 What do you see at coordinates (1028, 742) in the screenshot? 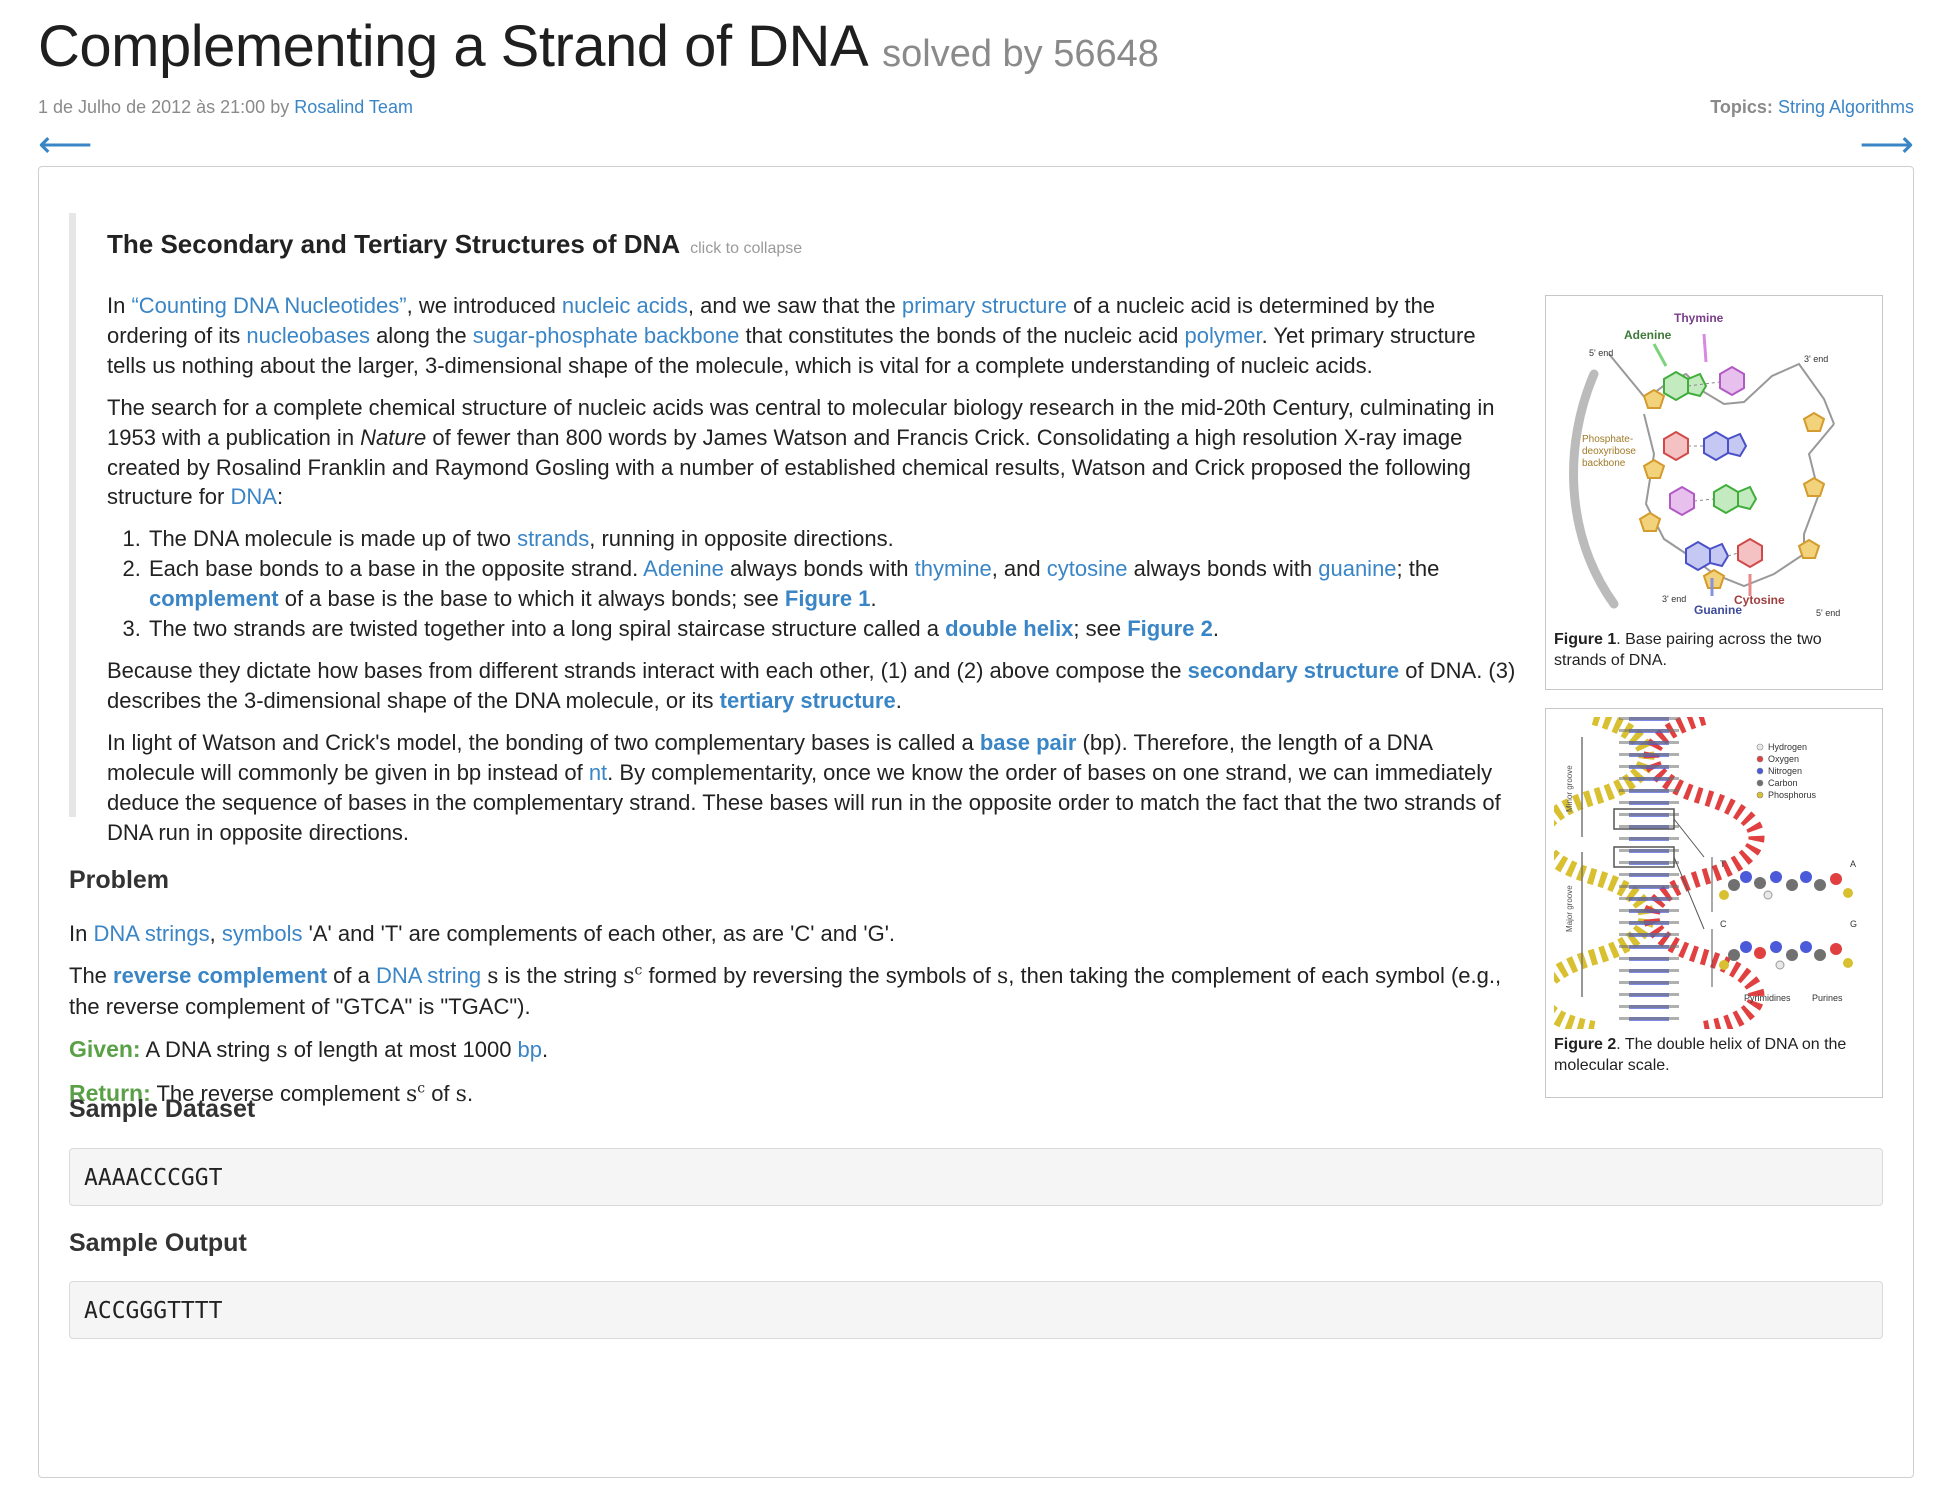
I see `term-base-pair: base pair` at bounding box center [1028, 742].